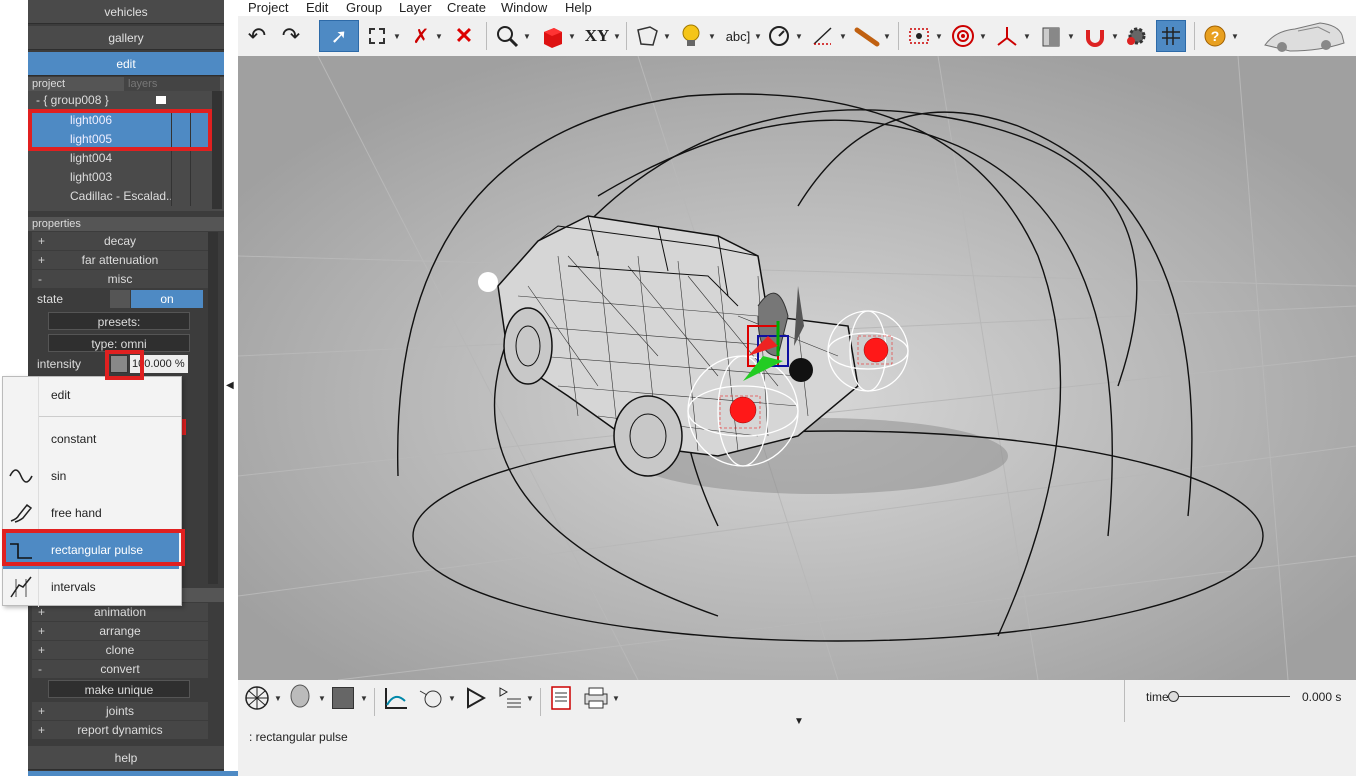 This screenshot has width=1356, height=776. I want to click on menu-edit: Edit, so click(317, 7).